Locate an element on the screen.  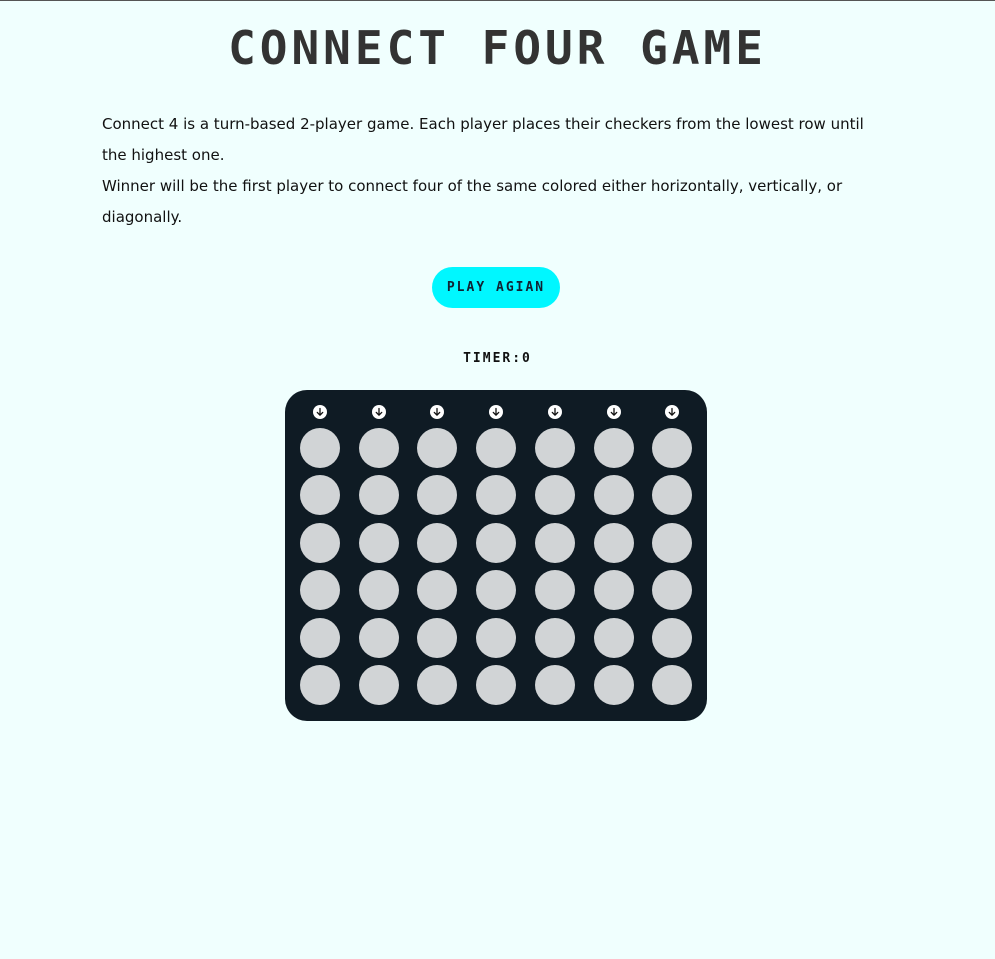
timer-display: TIMER:0 is located at coordinates (497, 358).